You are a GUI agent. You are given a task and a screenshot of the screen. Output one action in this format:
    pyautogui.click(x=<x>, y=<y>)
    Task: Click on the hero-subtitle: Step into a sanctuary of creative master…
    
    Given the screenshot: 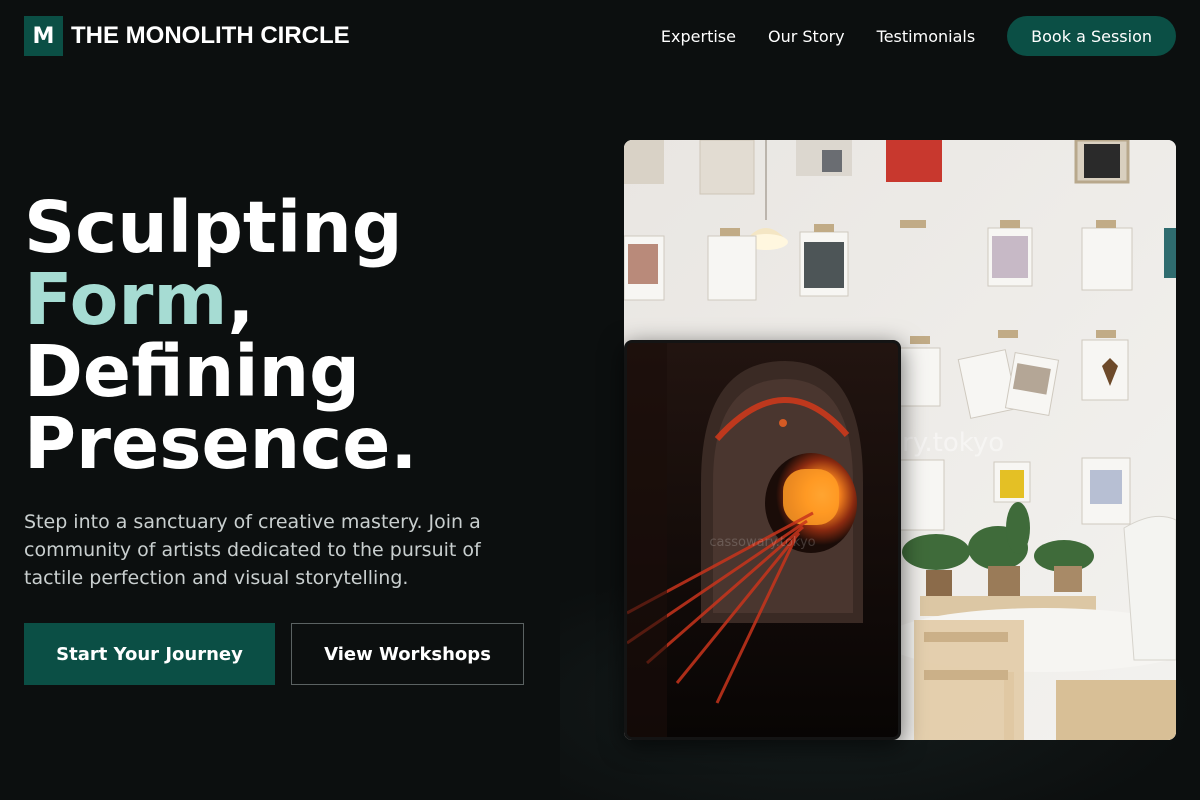 What is the action you would take?
    pyautogui.click(x=252, y=550)
    